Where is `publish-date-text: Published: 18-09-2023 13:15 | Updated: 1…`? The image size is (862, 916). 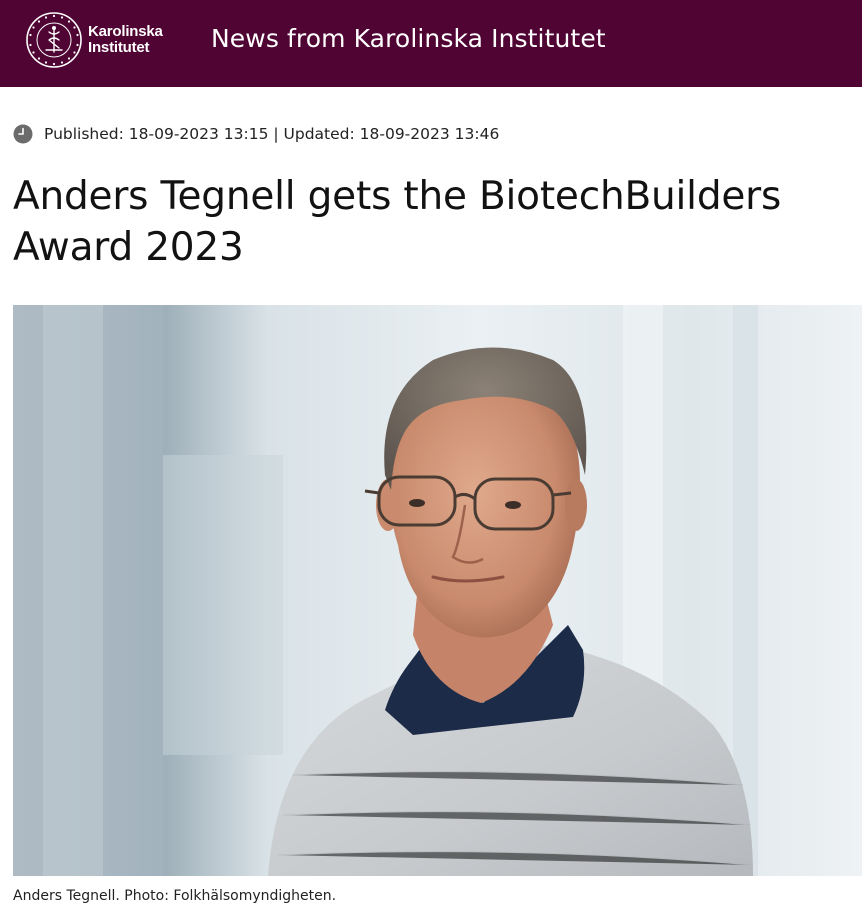
publish-date-text: Published: 18-09-2023 13:15 | Updated: 1… is located at coordinates (272, 134).